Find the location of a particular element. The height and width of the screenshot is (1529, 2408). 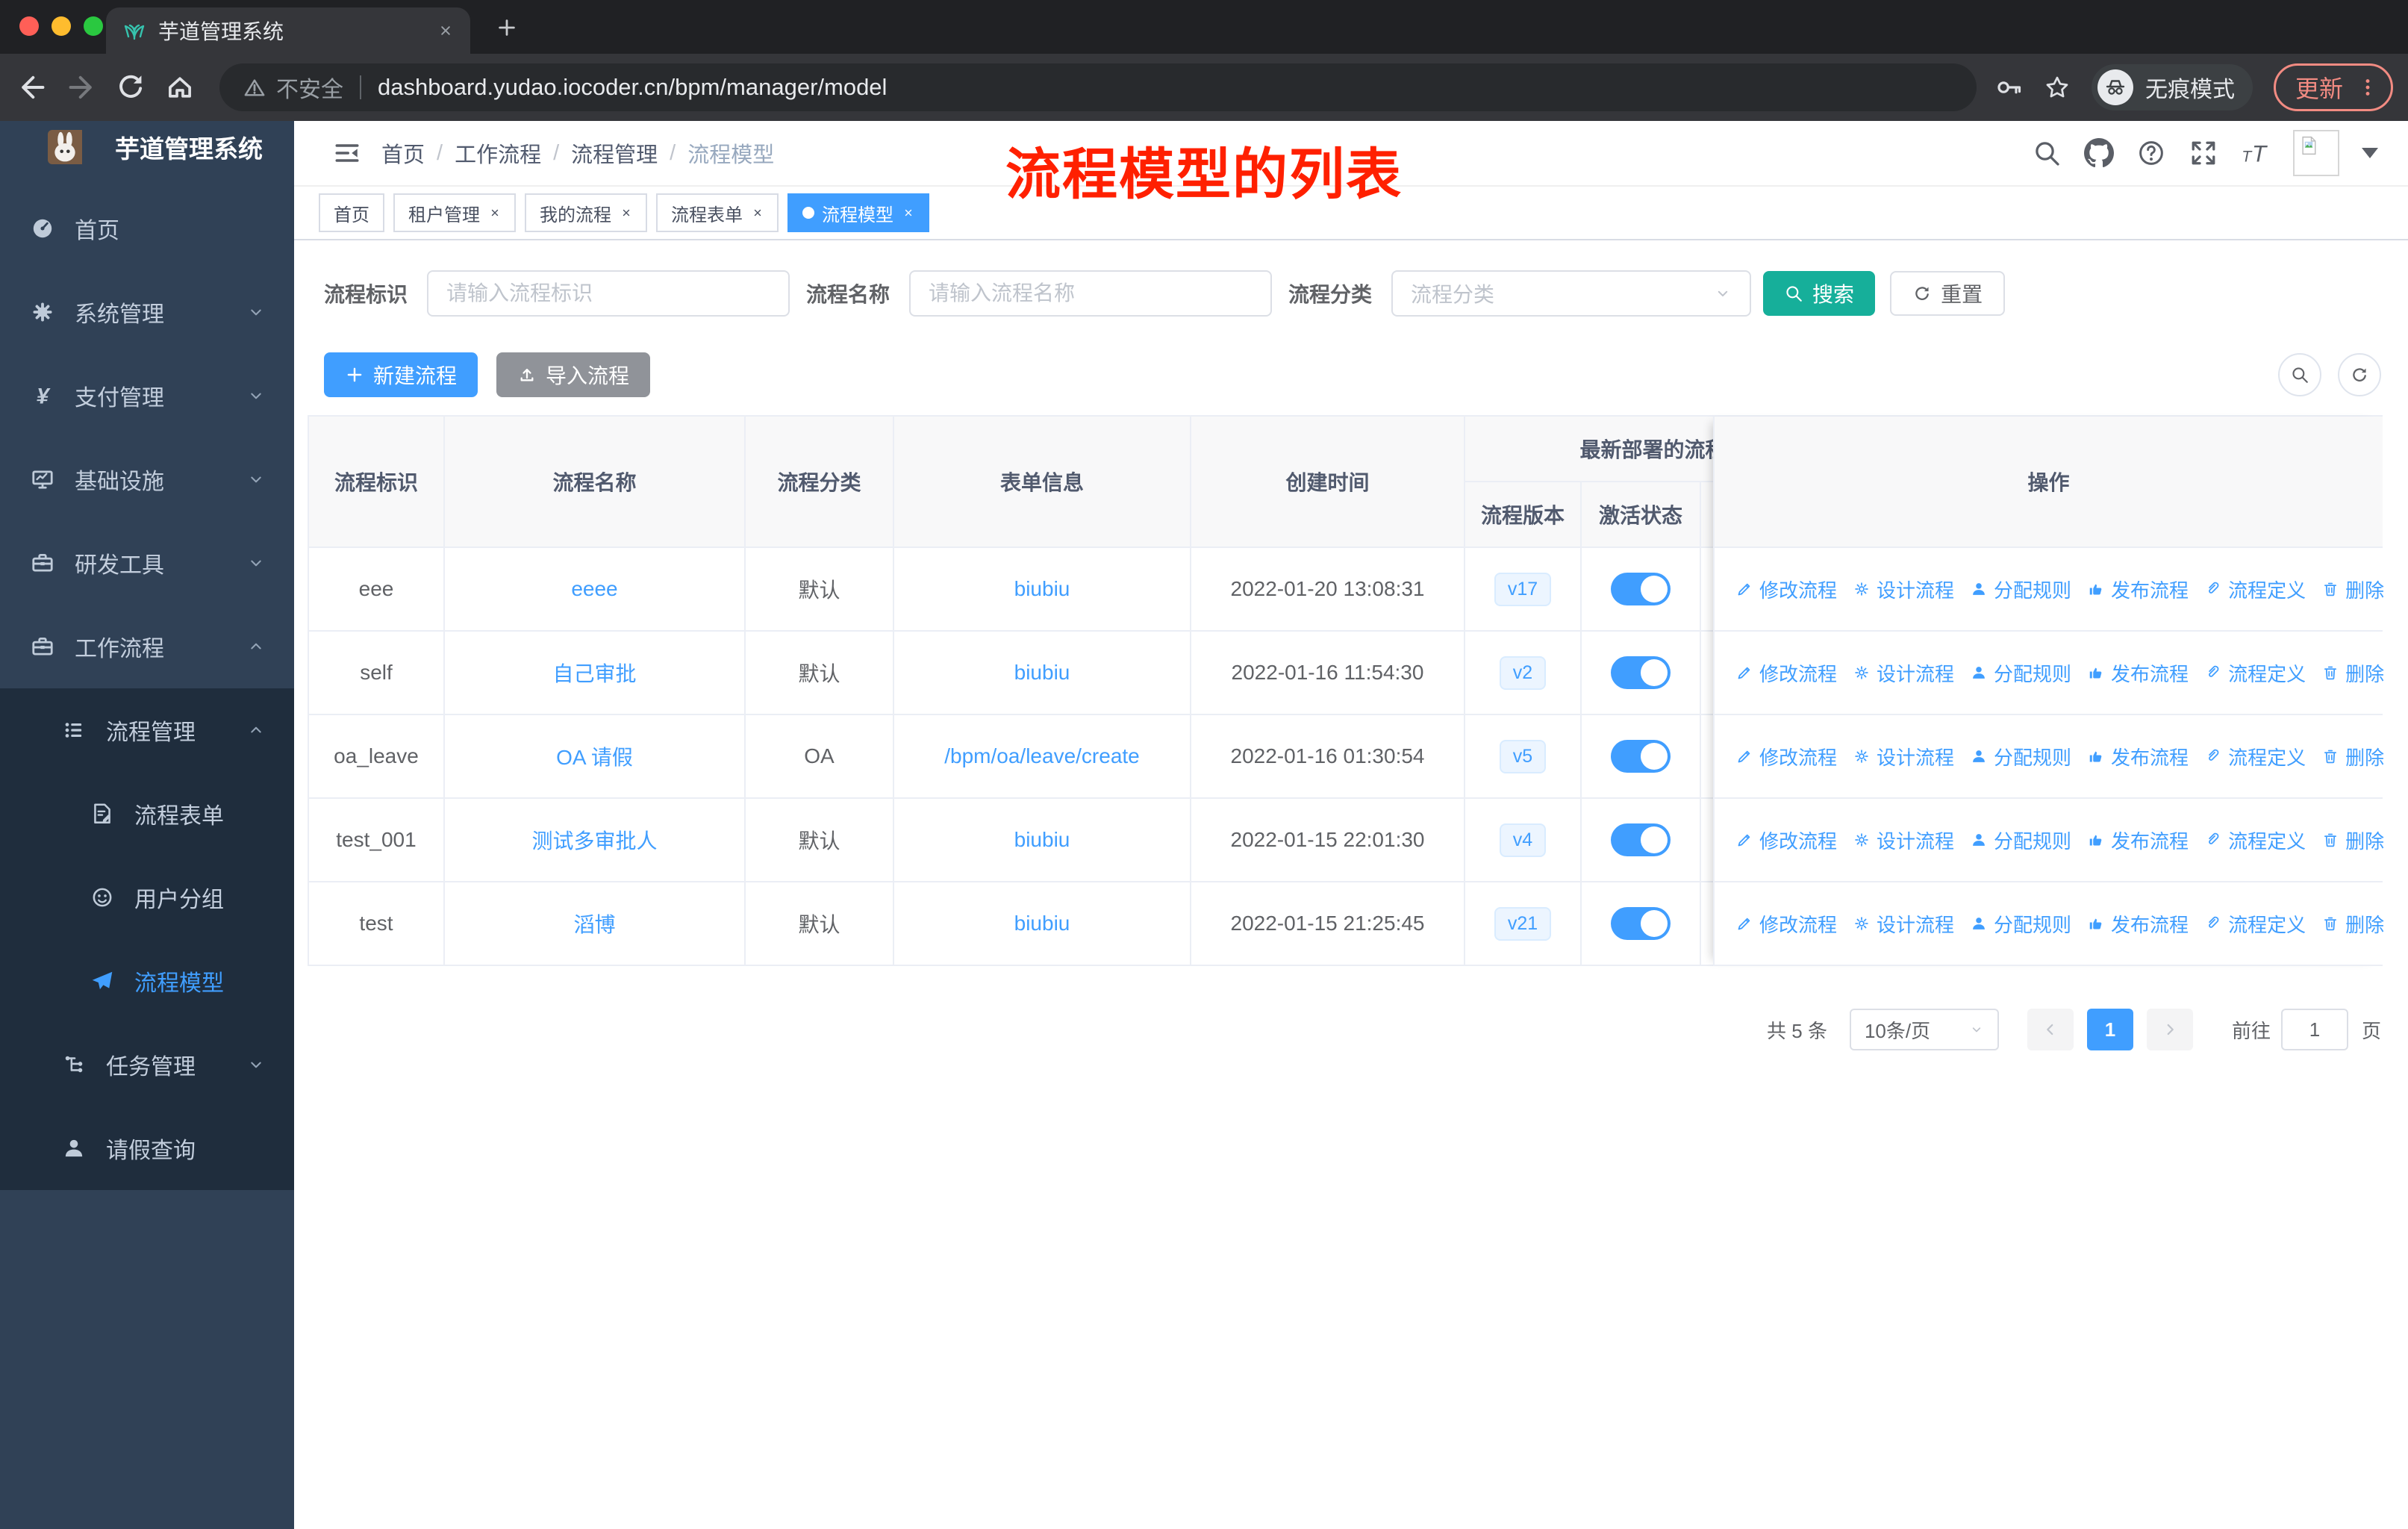

new-tab-button is located at coordinates (507, 28).